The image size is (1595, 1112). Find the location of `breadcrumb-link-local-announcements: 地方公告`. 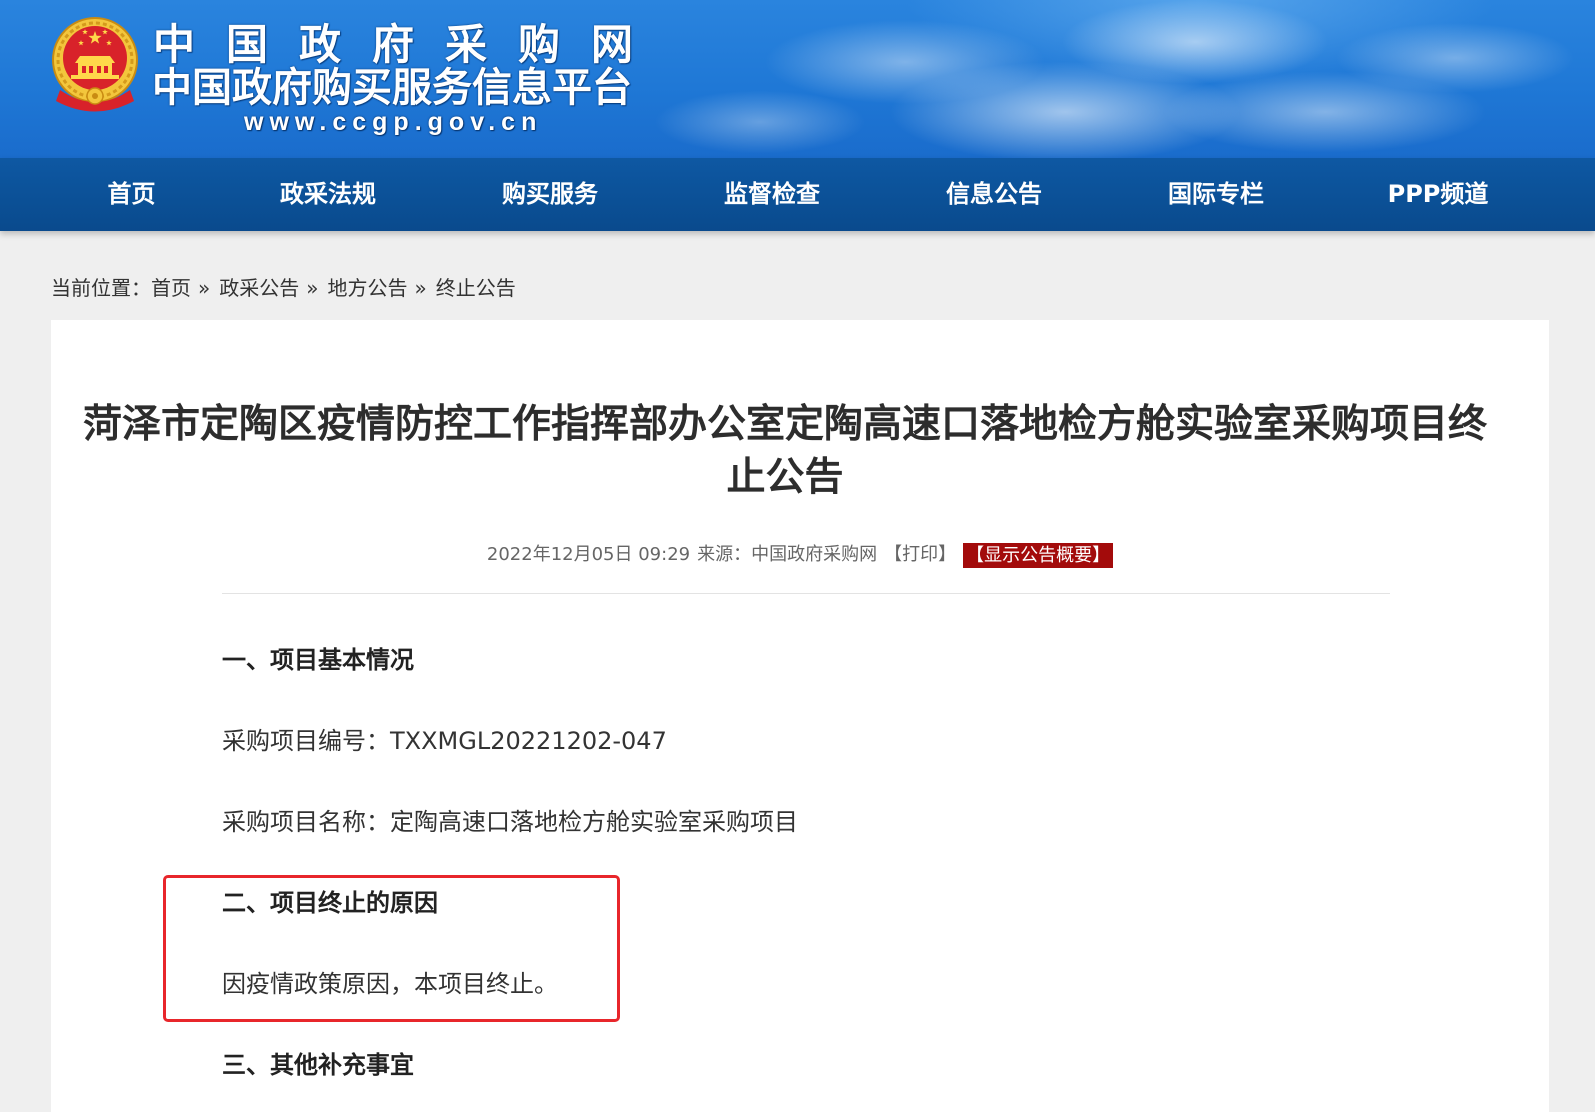

breadcrumb-link-local-announcements: 地方公告 is located at coordinates (368, 288).